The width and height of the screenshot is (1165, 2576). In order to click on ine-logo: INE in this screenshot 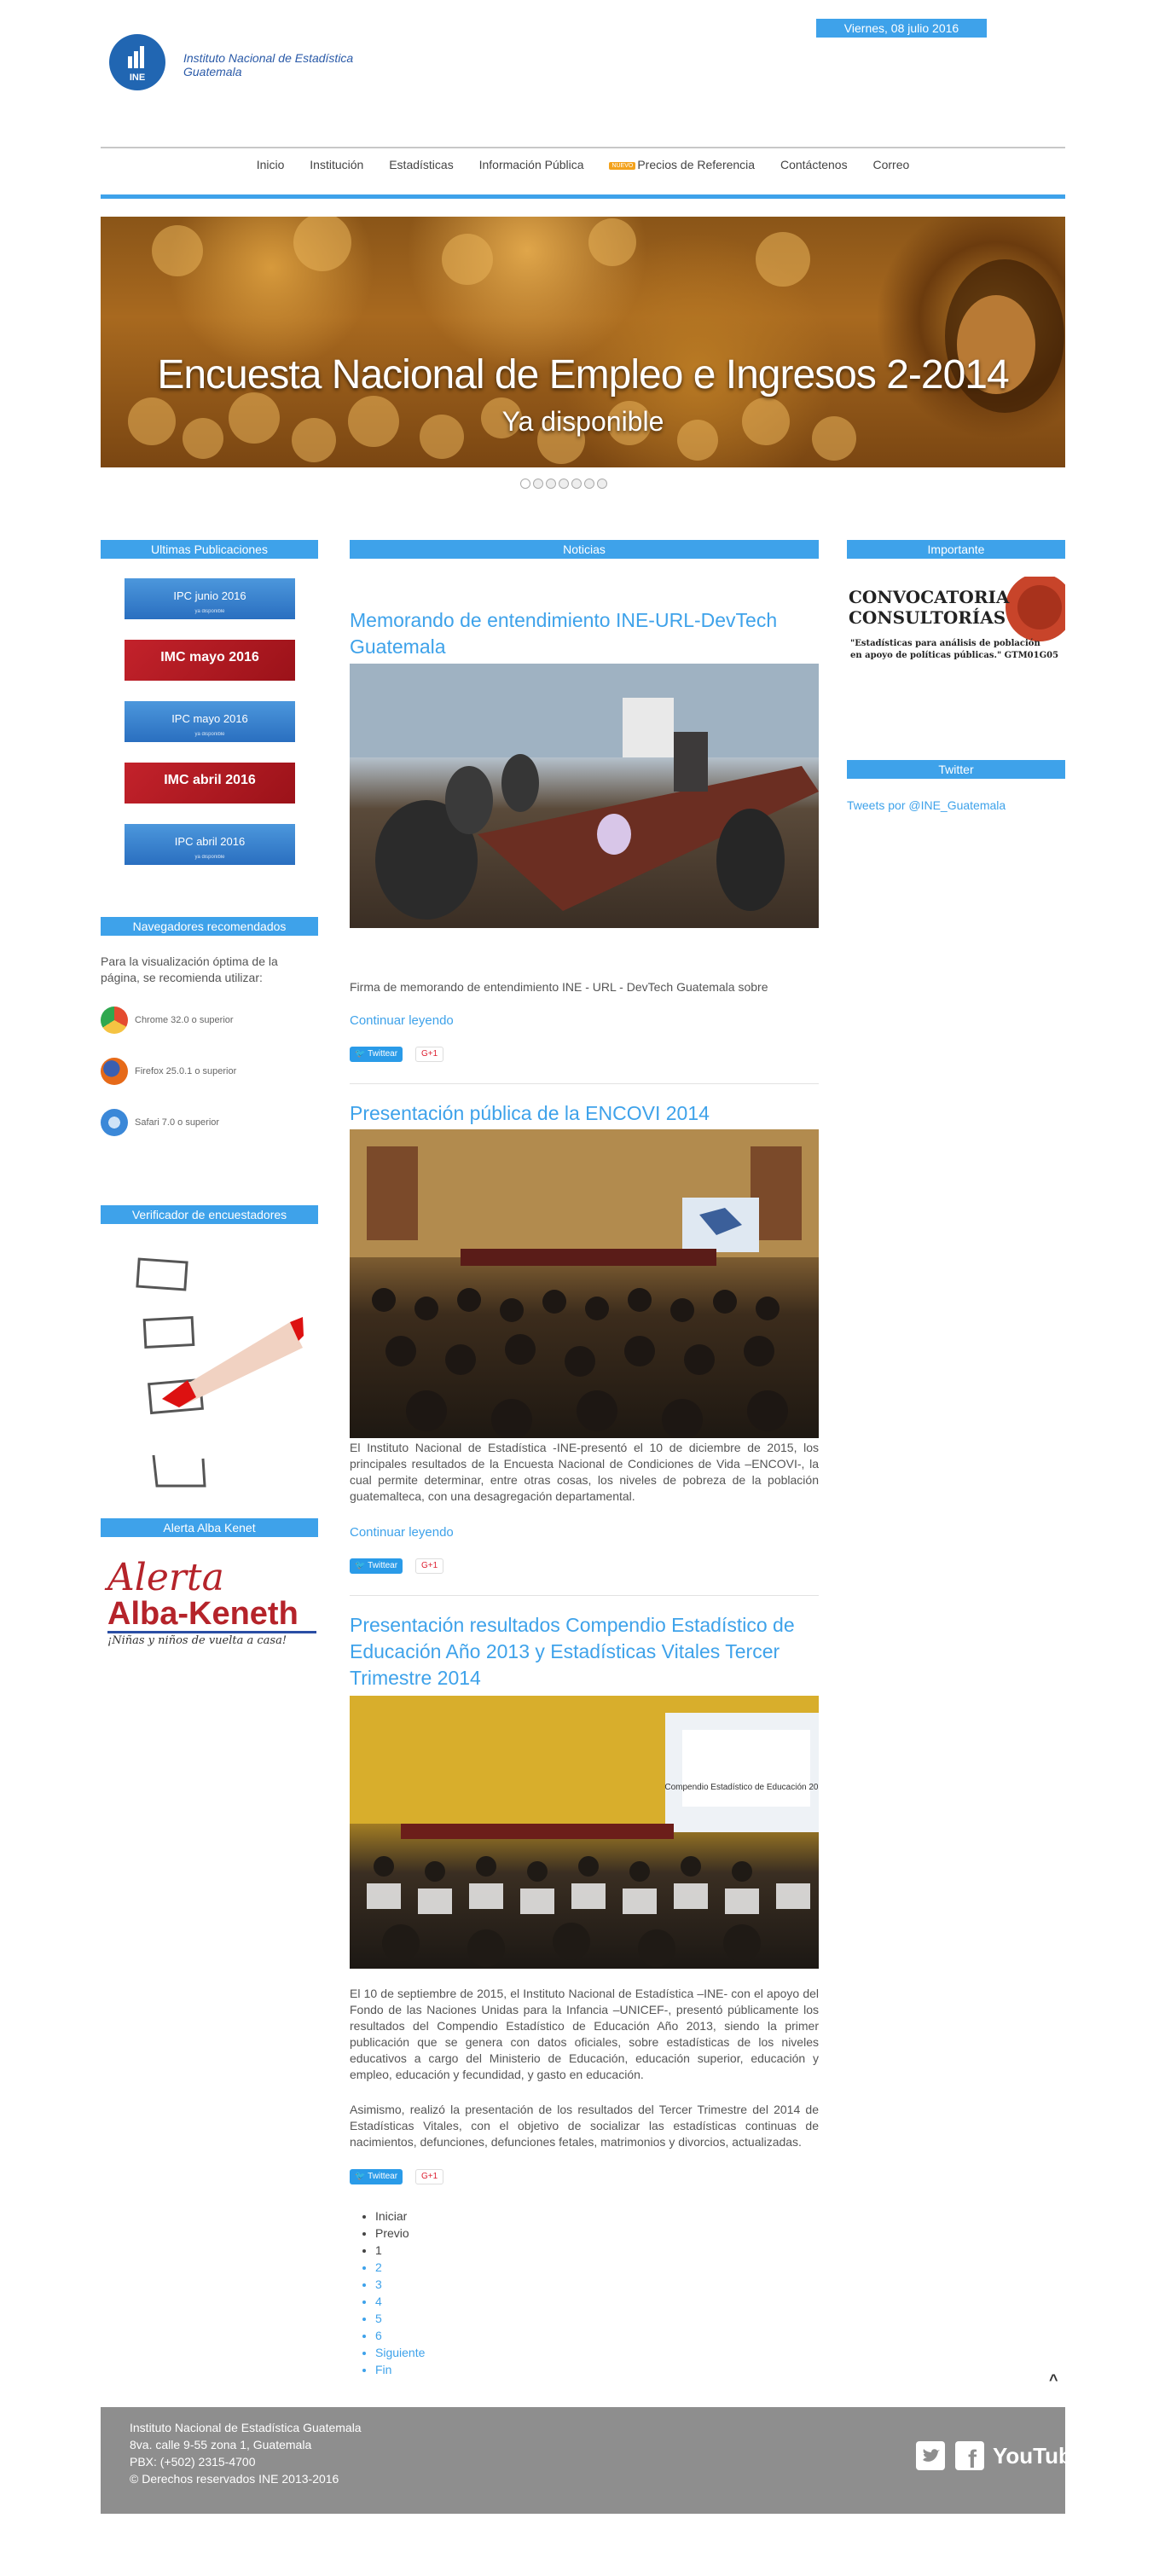, I will do `click(137, 62)`.